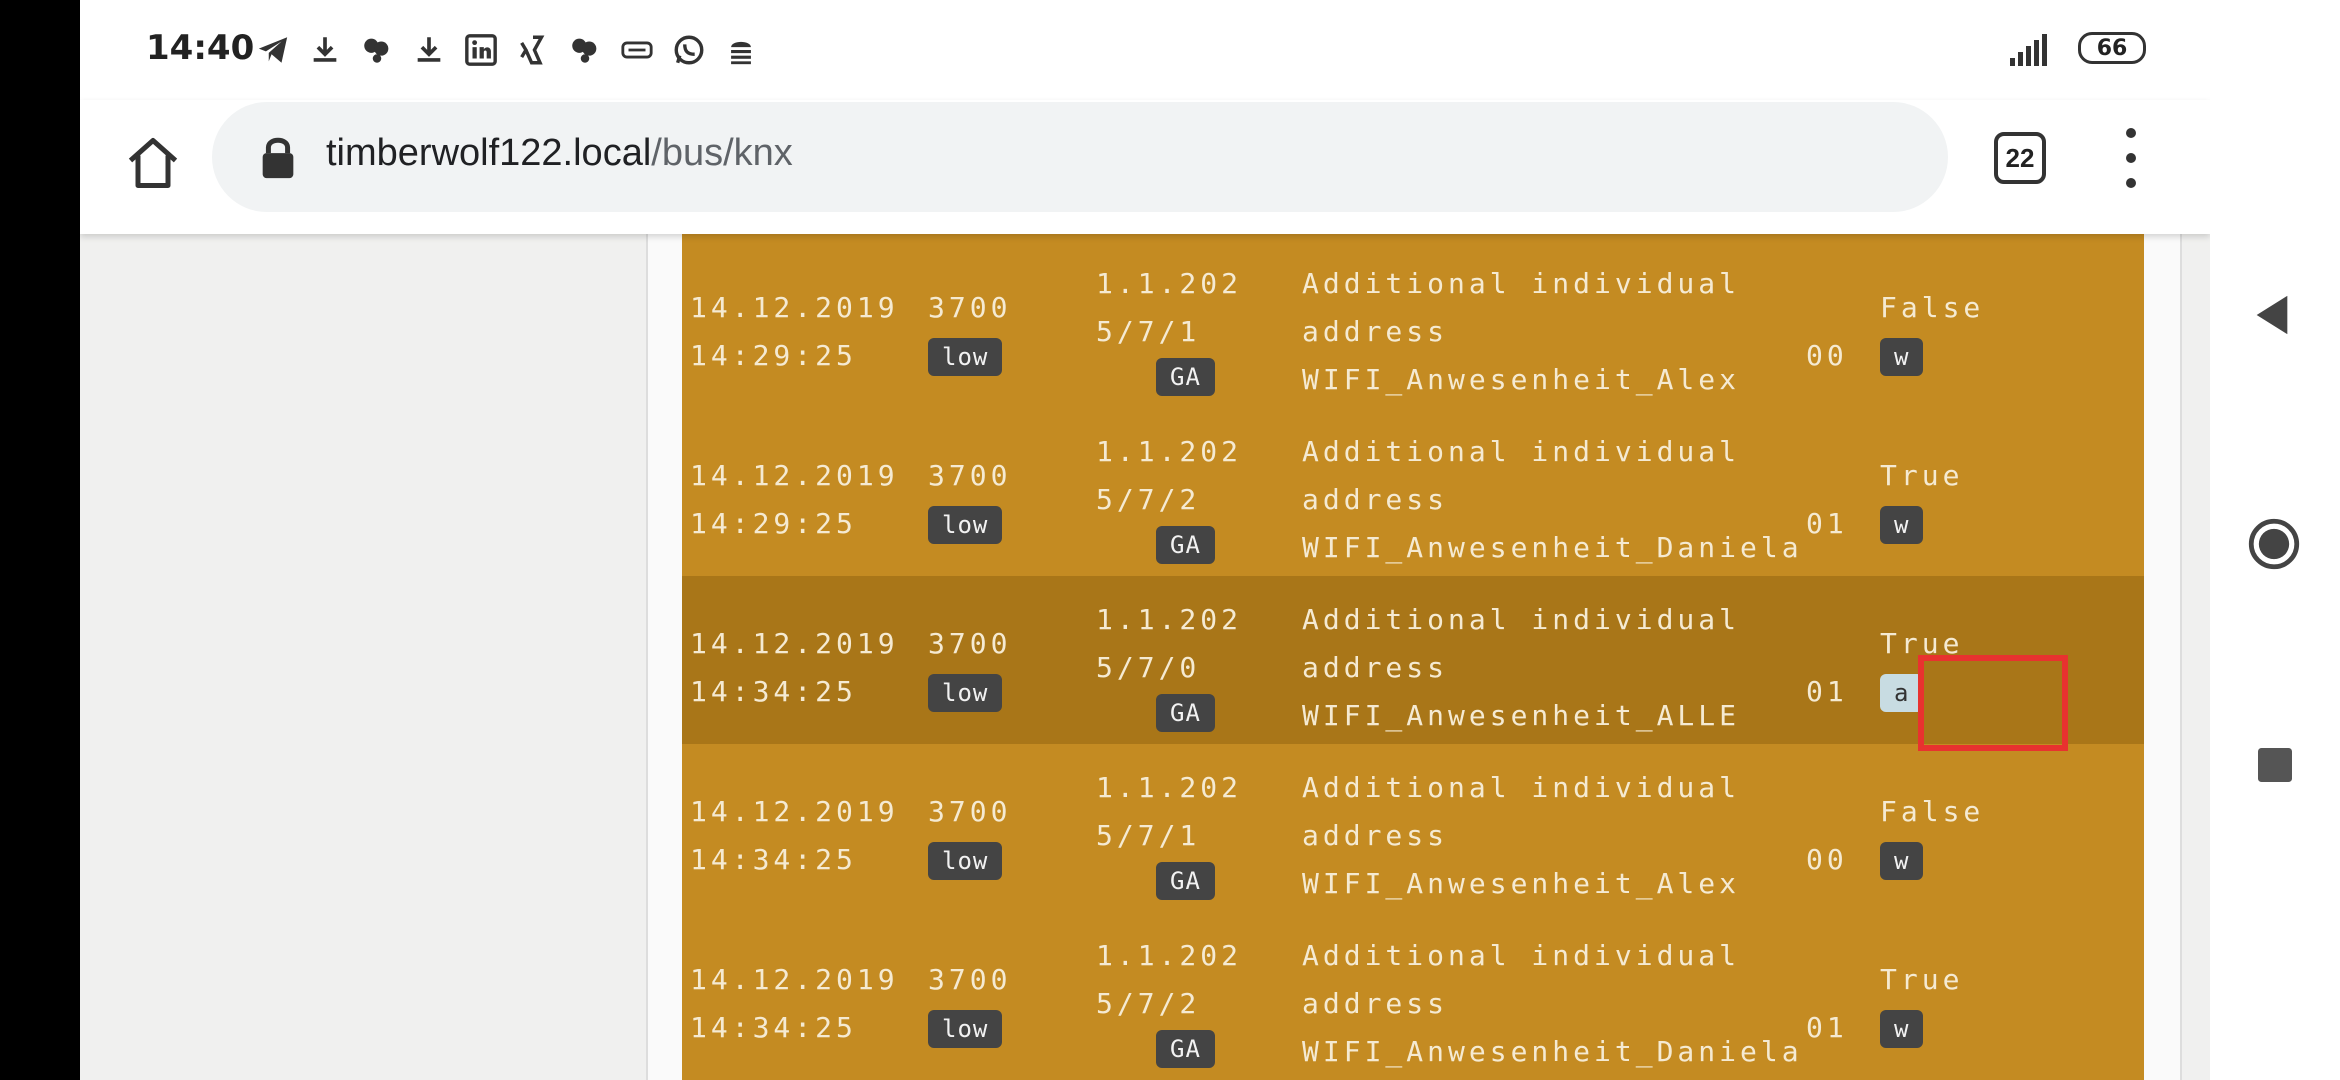  I want to click on battery-indicator: 66, so click(2112, 48).